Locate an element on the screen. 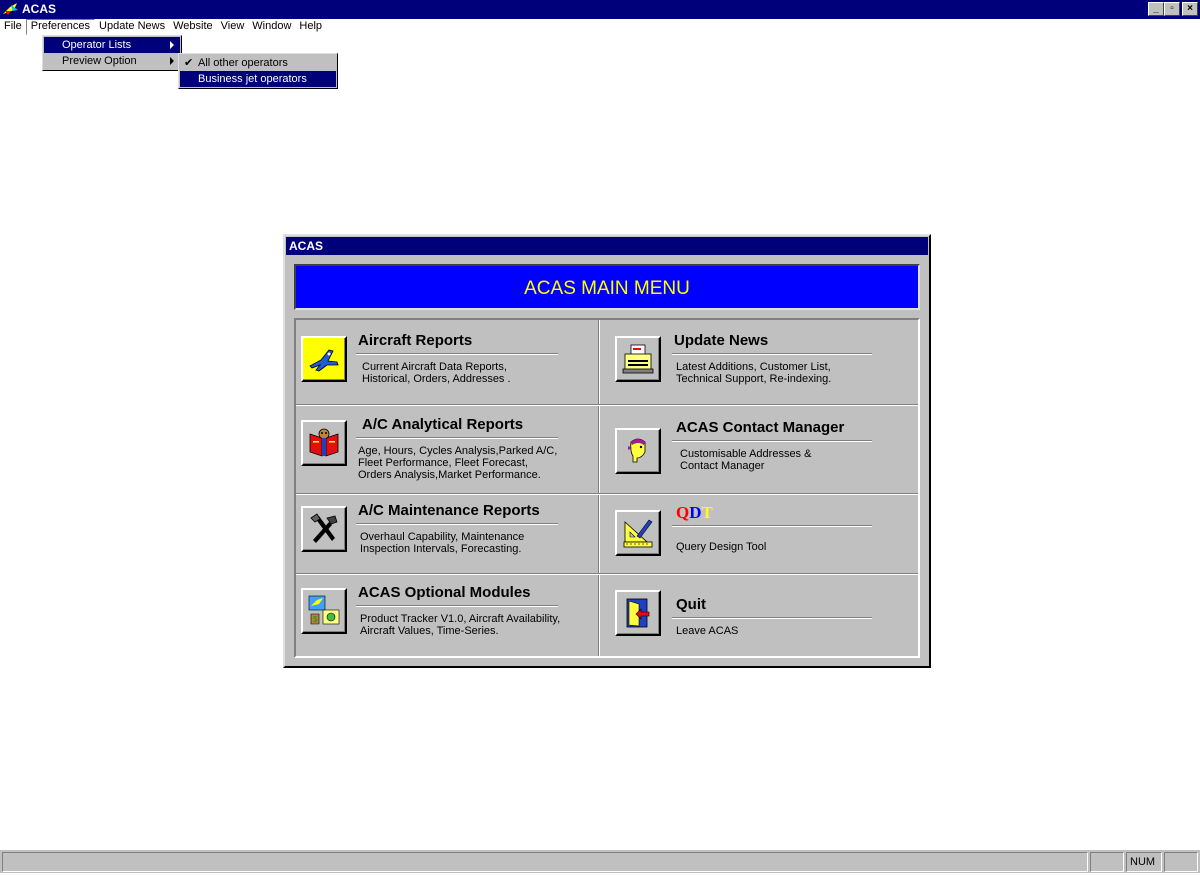  desc-line: Query Design Tool is located at coordinates (721, 547).